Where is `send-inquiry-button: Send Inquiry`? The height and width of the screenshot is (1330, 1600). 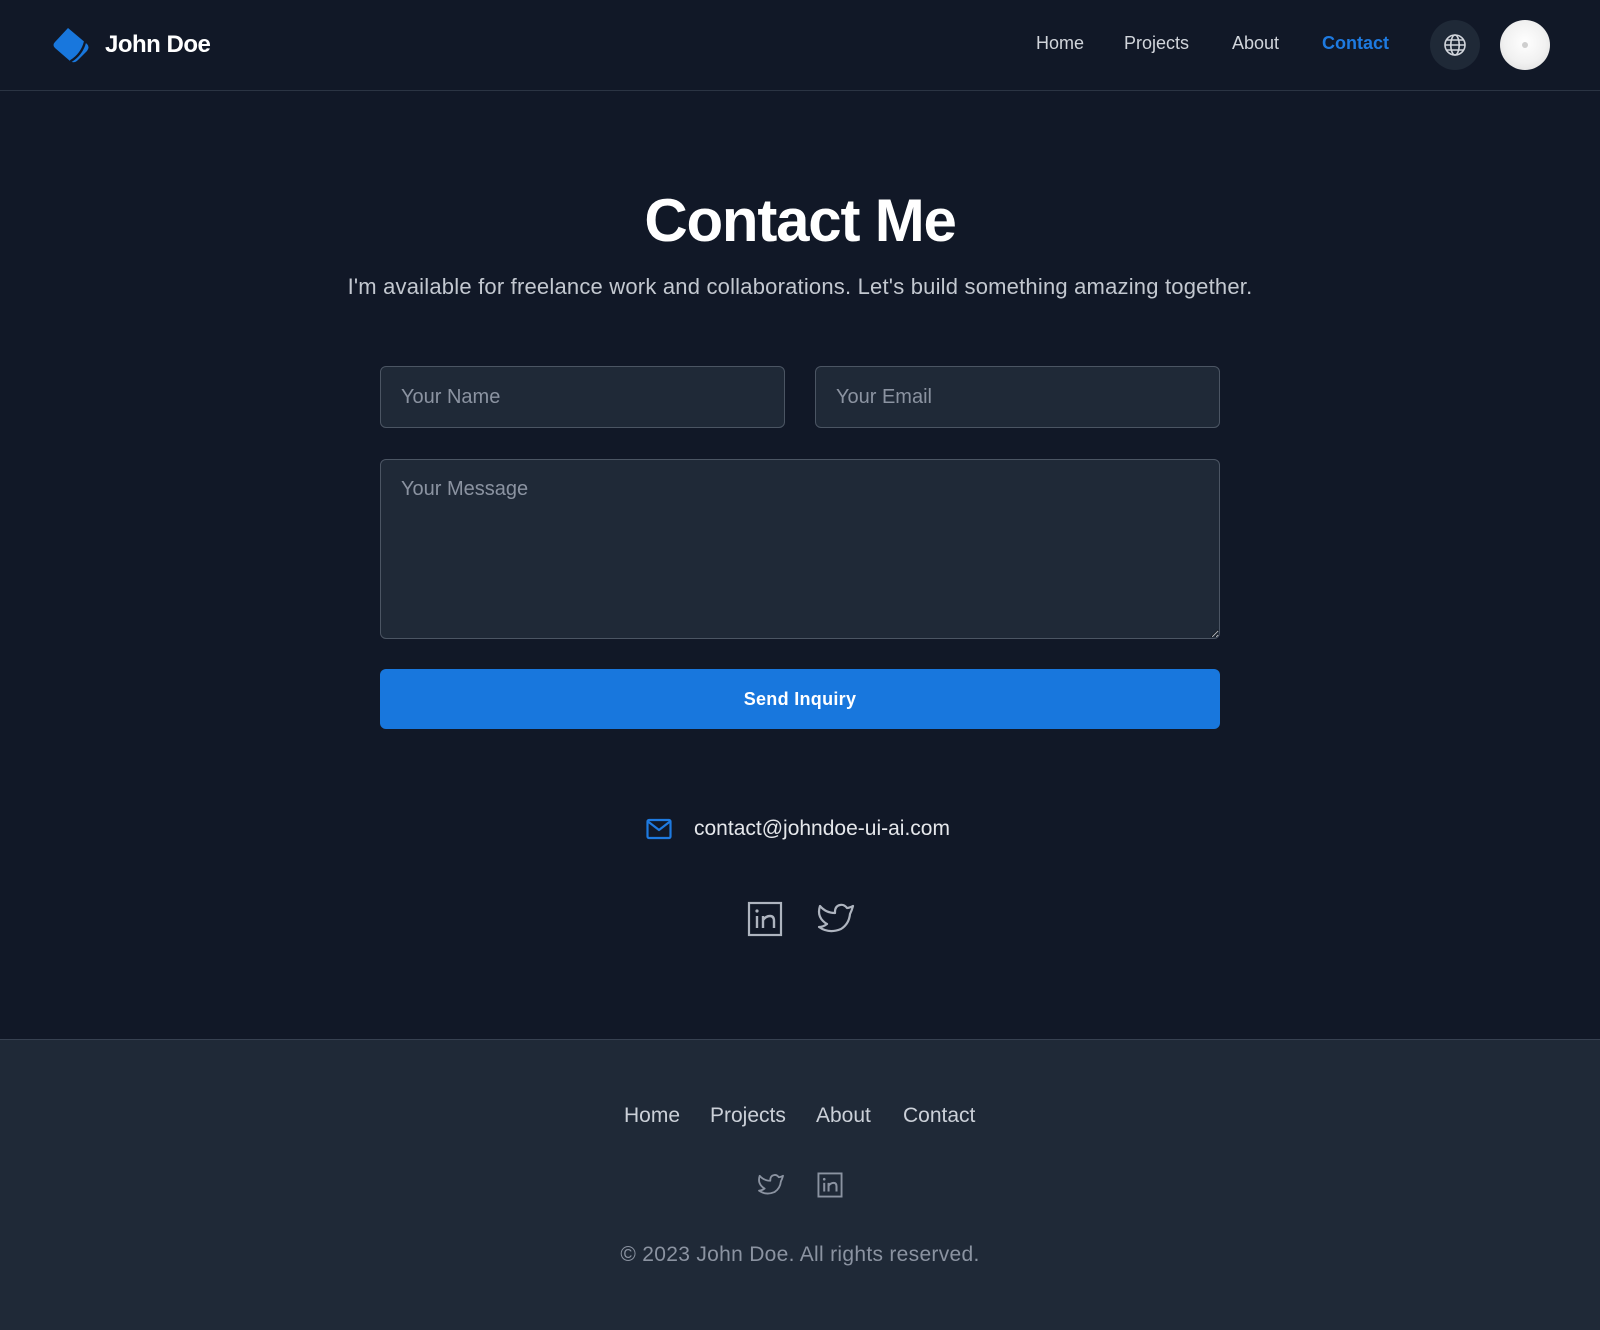
send-inquiry-button: Send Inquiry is located at coordinates (800, 699).